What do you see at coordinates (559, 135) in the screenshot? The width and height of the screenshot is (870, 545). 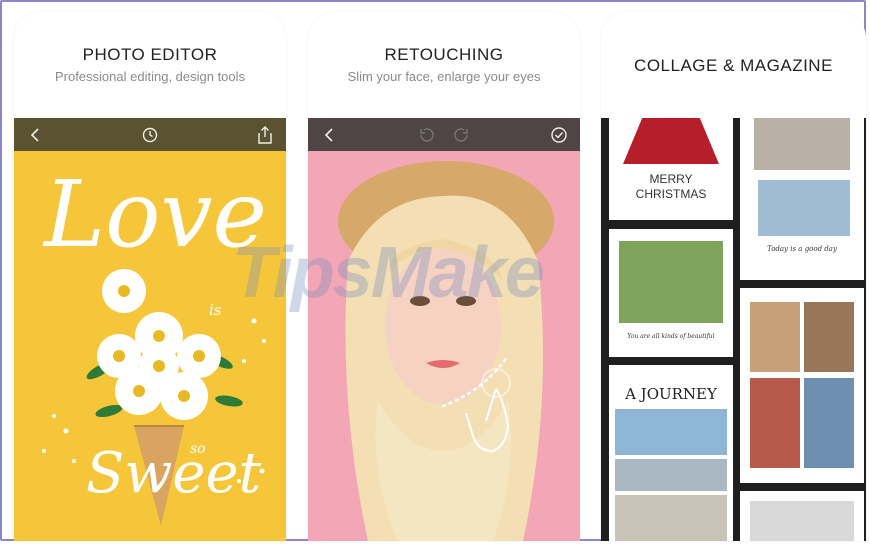 I see `confirm-icon` at bounding box center [559, 135].